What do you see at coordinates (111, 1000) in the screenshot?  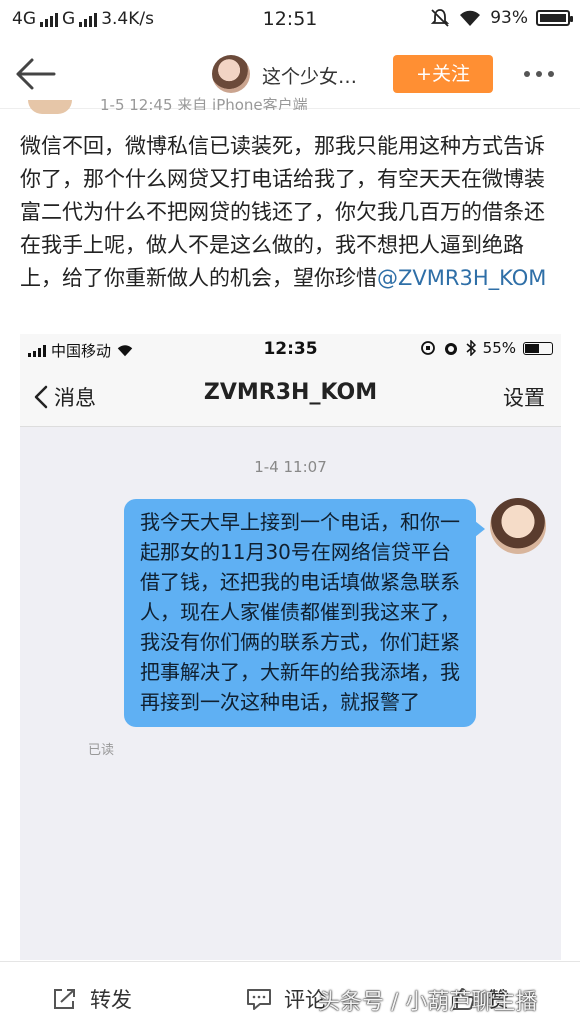 I see `repost-label: 转发` at bounding box center [111, 1000].